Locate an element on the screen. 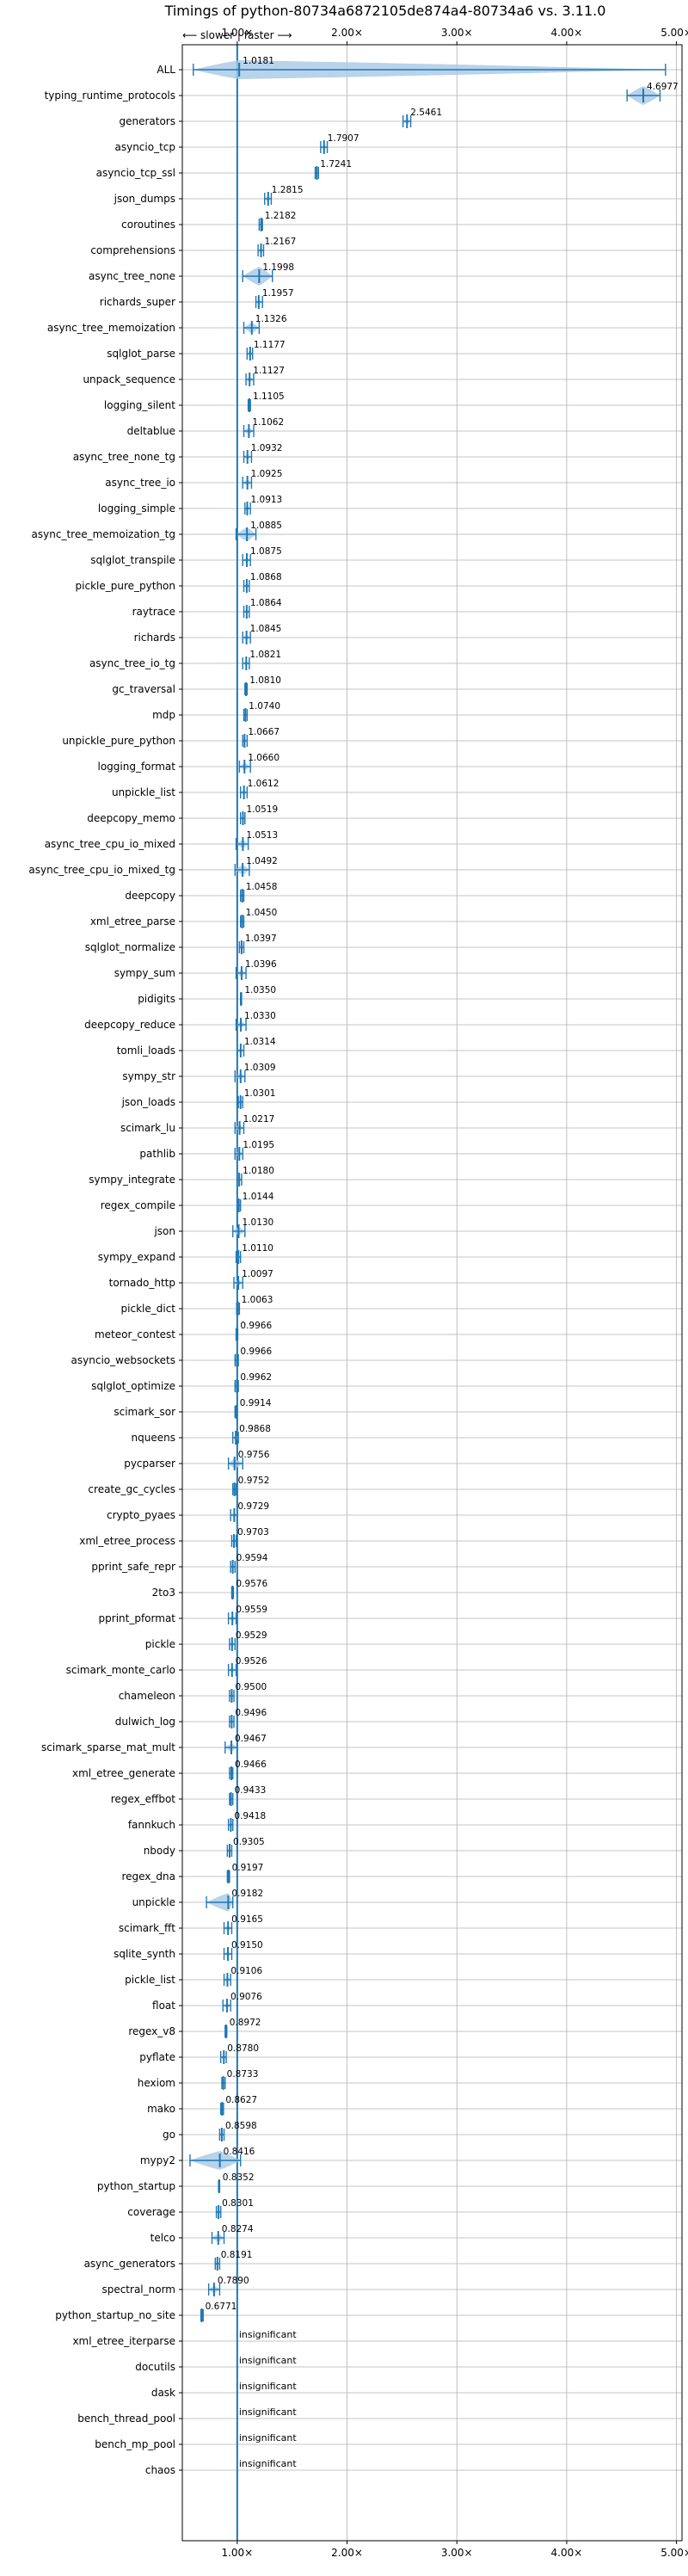 Image resolution: width=688 pixels, height=2576 pixels. value-label: 1.0217 is located at coordinates (259, 1119).